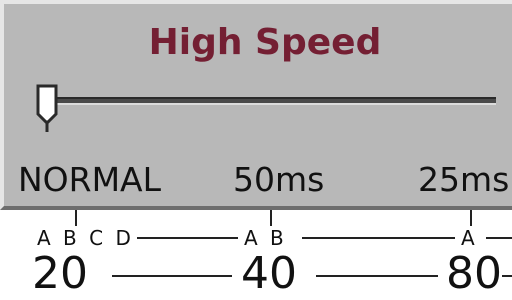 This screenshot has height=300, width=512. I want to click on tick-label-normal: NORMAL, so click(90, 179).